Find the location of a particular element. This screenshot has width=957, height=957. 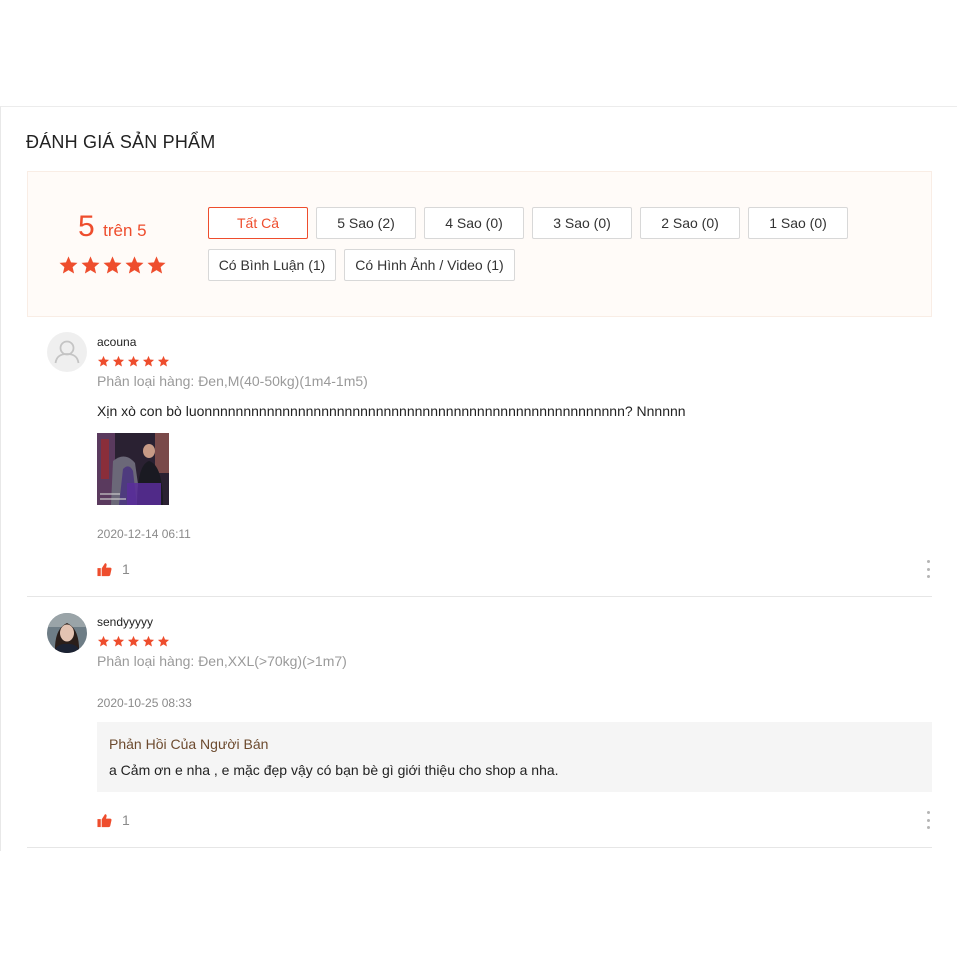

user-avatar-image is located at coordinates (67, 633).